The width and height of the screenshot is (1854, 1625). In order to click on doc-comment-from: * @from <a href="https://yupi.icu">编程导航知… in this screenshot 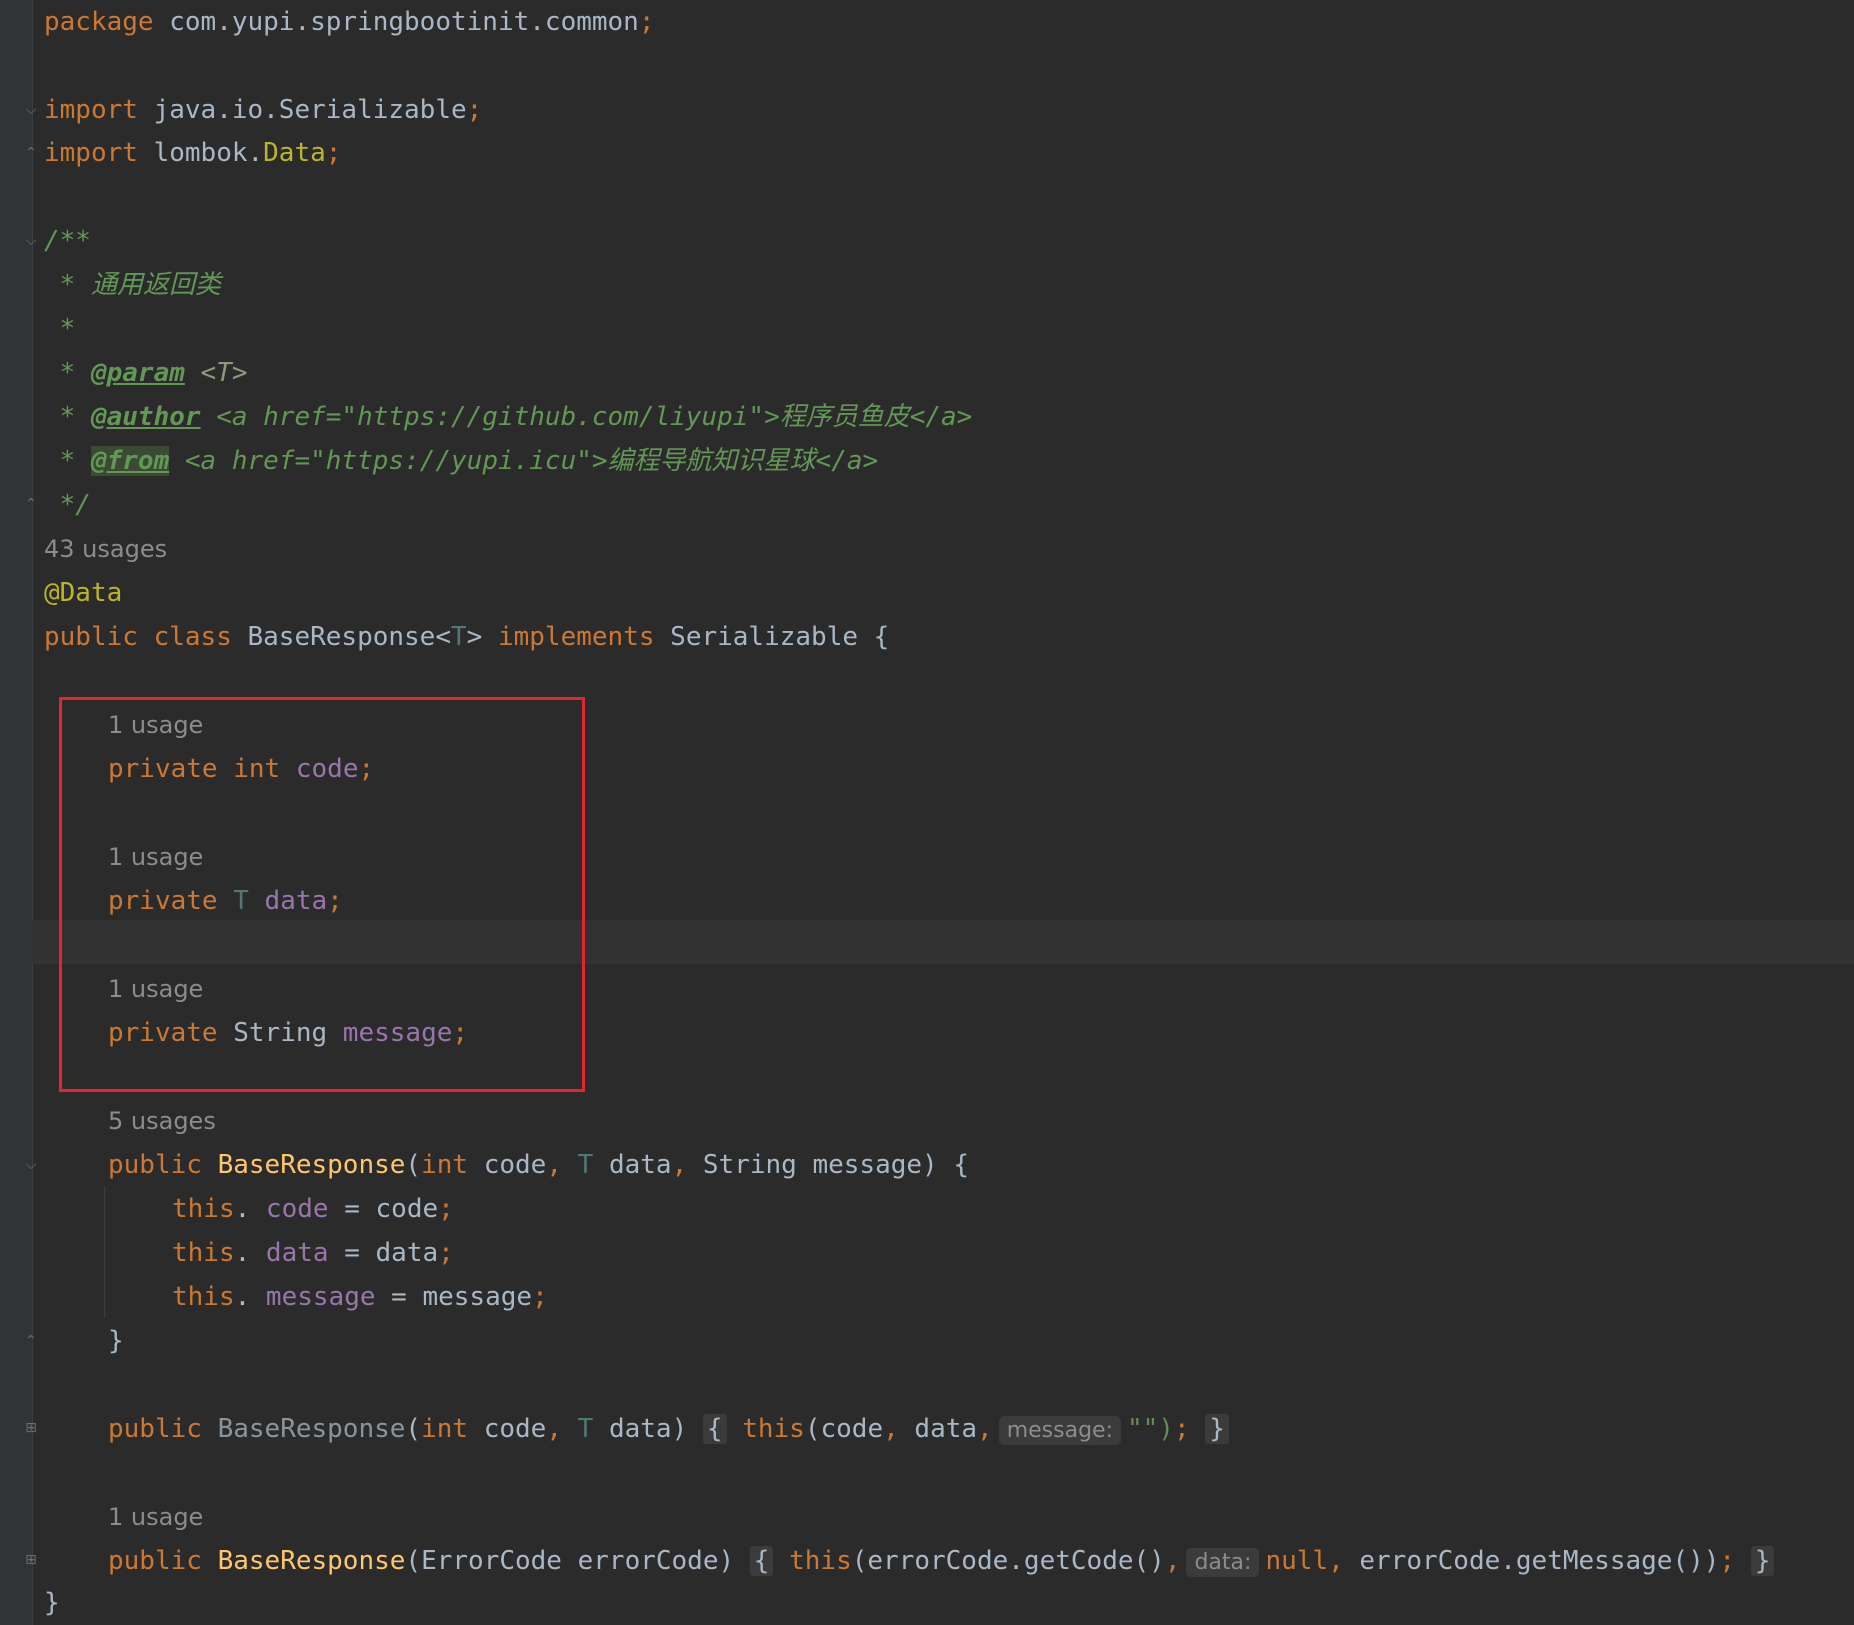, I will do `click(461, 461)`.